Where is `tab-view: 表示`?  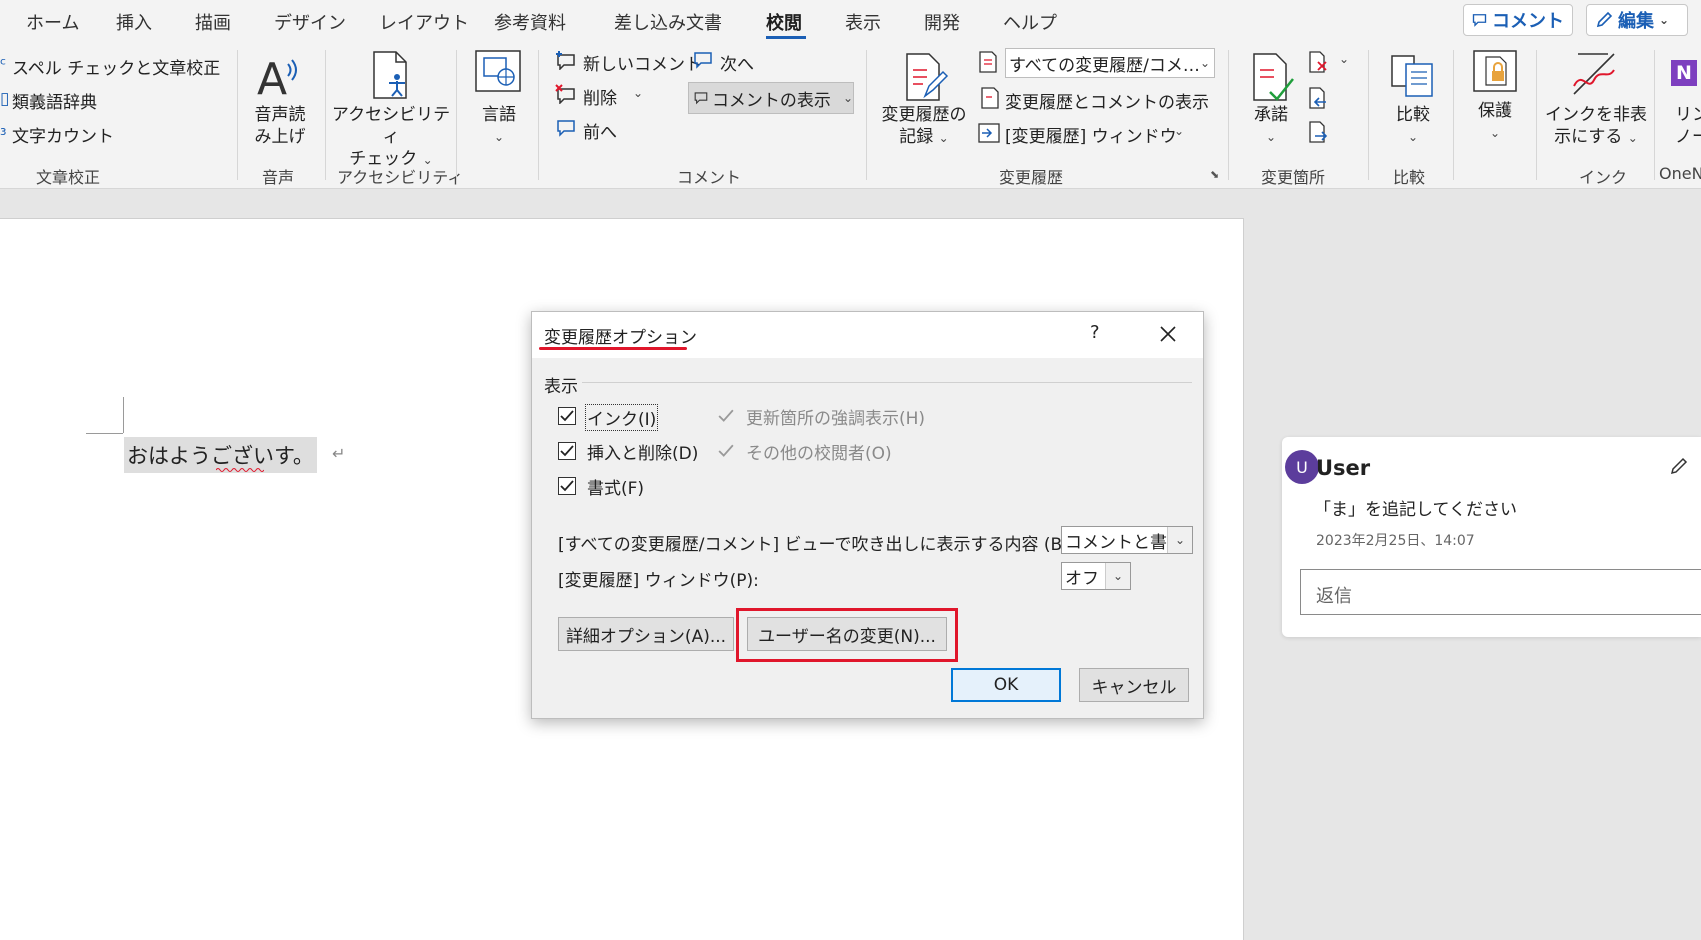
tab-view: 表示 is located at coordinates (863, 22).